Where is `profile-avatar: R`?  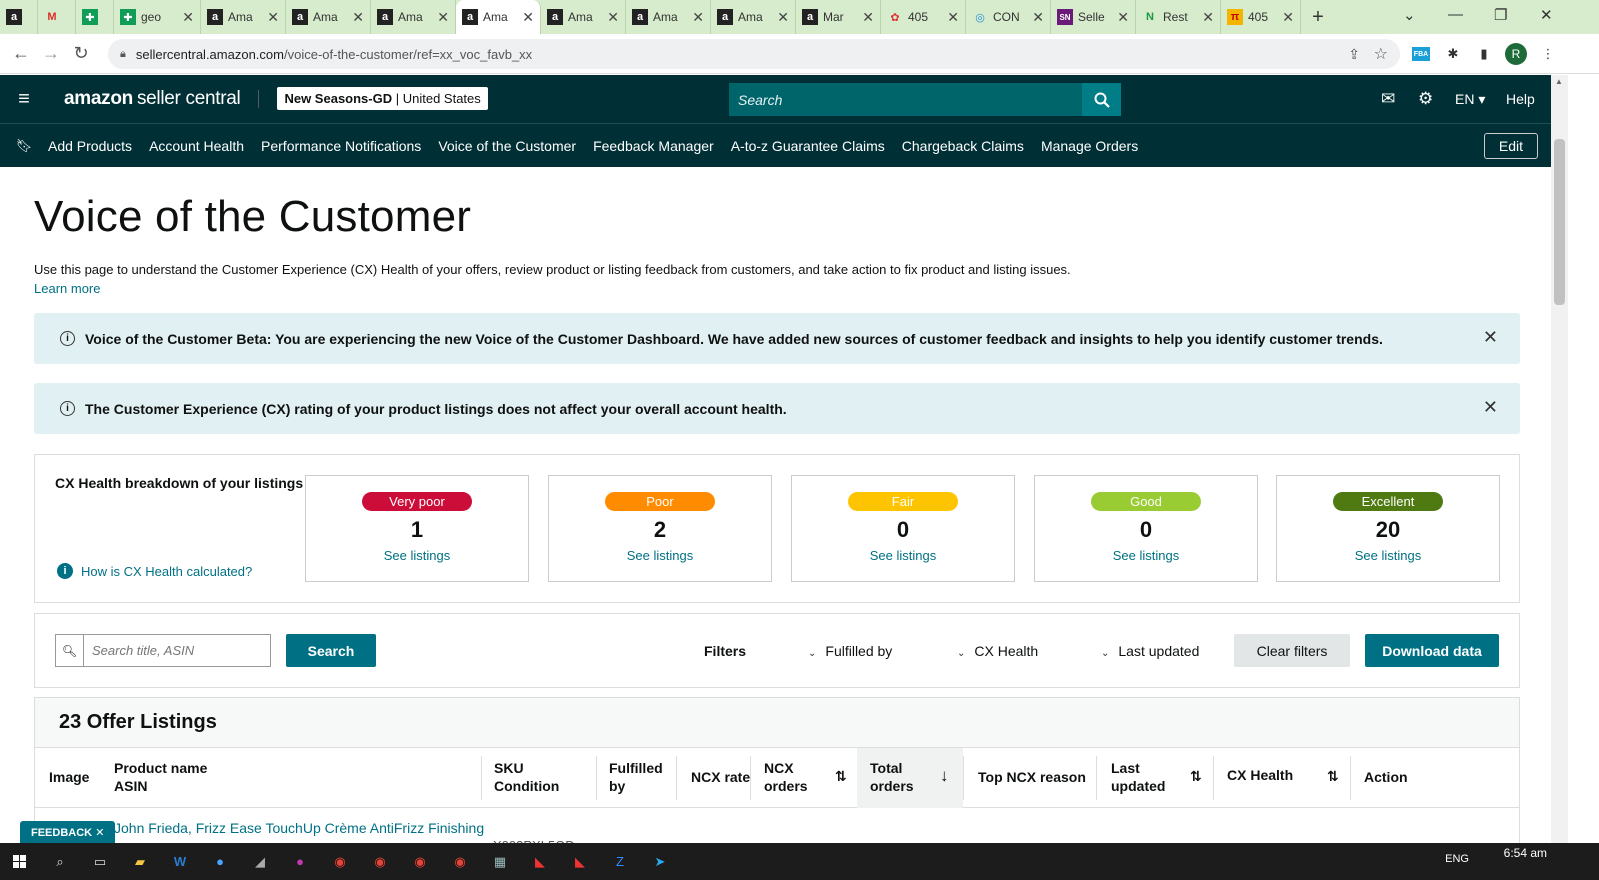
profile-avatar: R is located at coordinates (1516, 54).